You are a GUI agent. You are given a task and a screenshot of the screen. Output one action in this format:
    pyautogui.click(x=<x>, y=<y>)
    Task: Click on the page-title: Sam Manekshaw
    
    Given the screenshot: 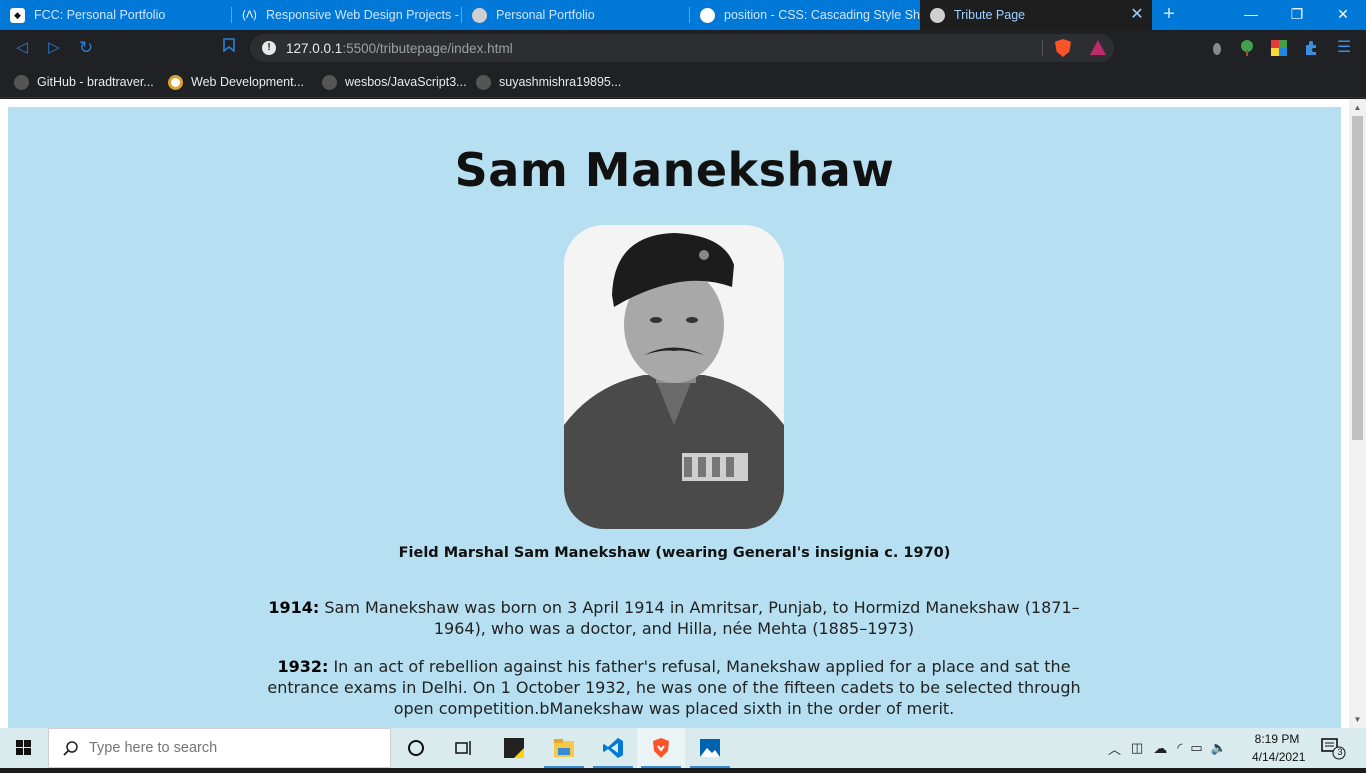 What is the action you would take?
    pyautogui.click(x=674, y=170)
    